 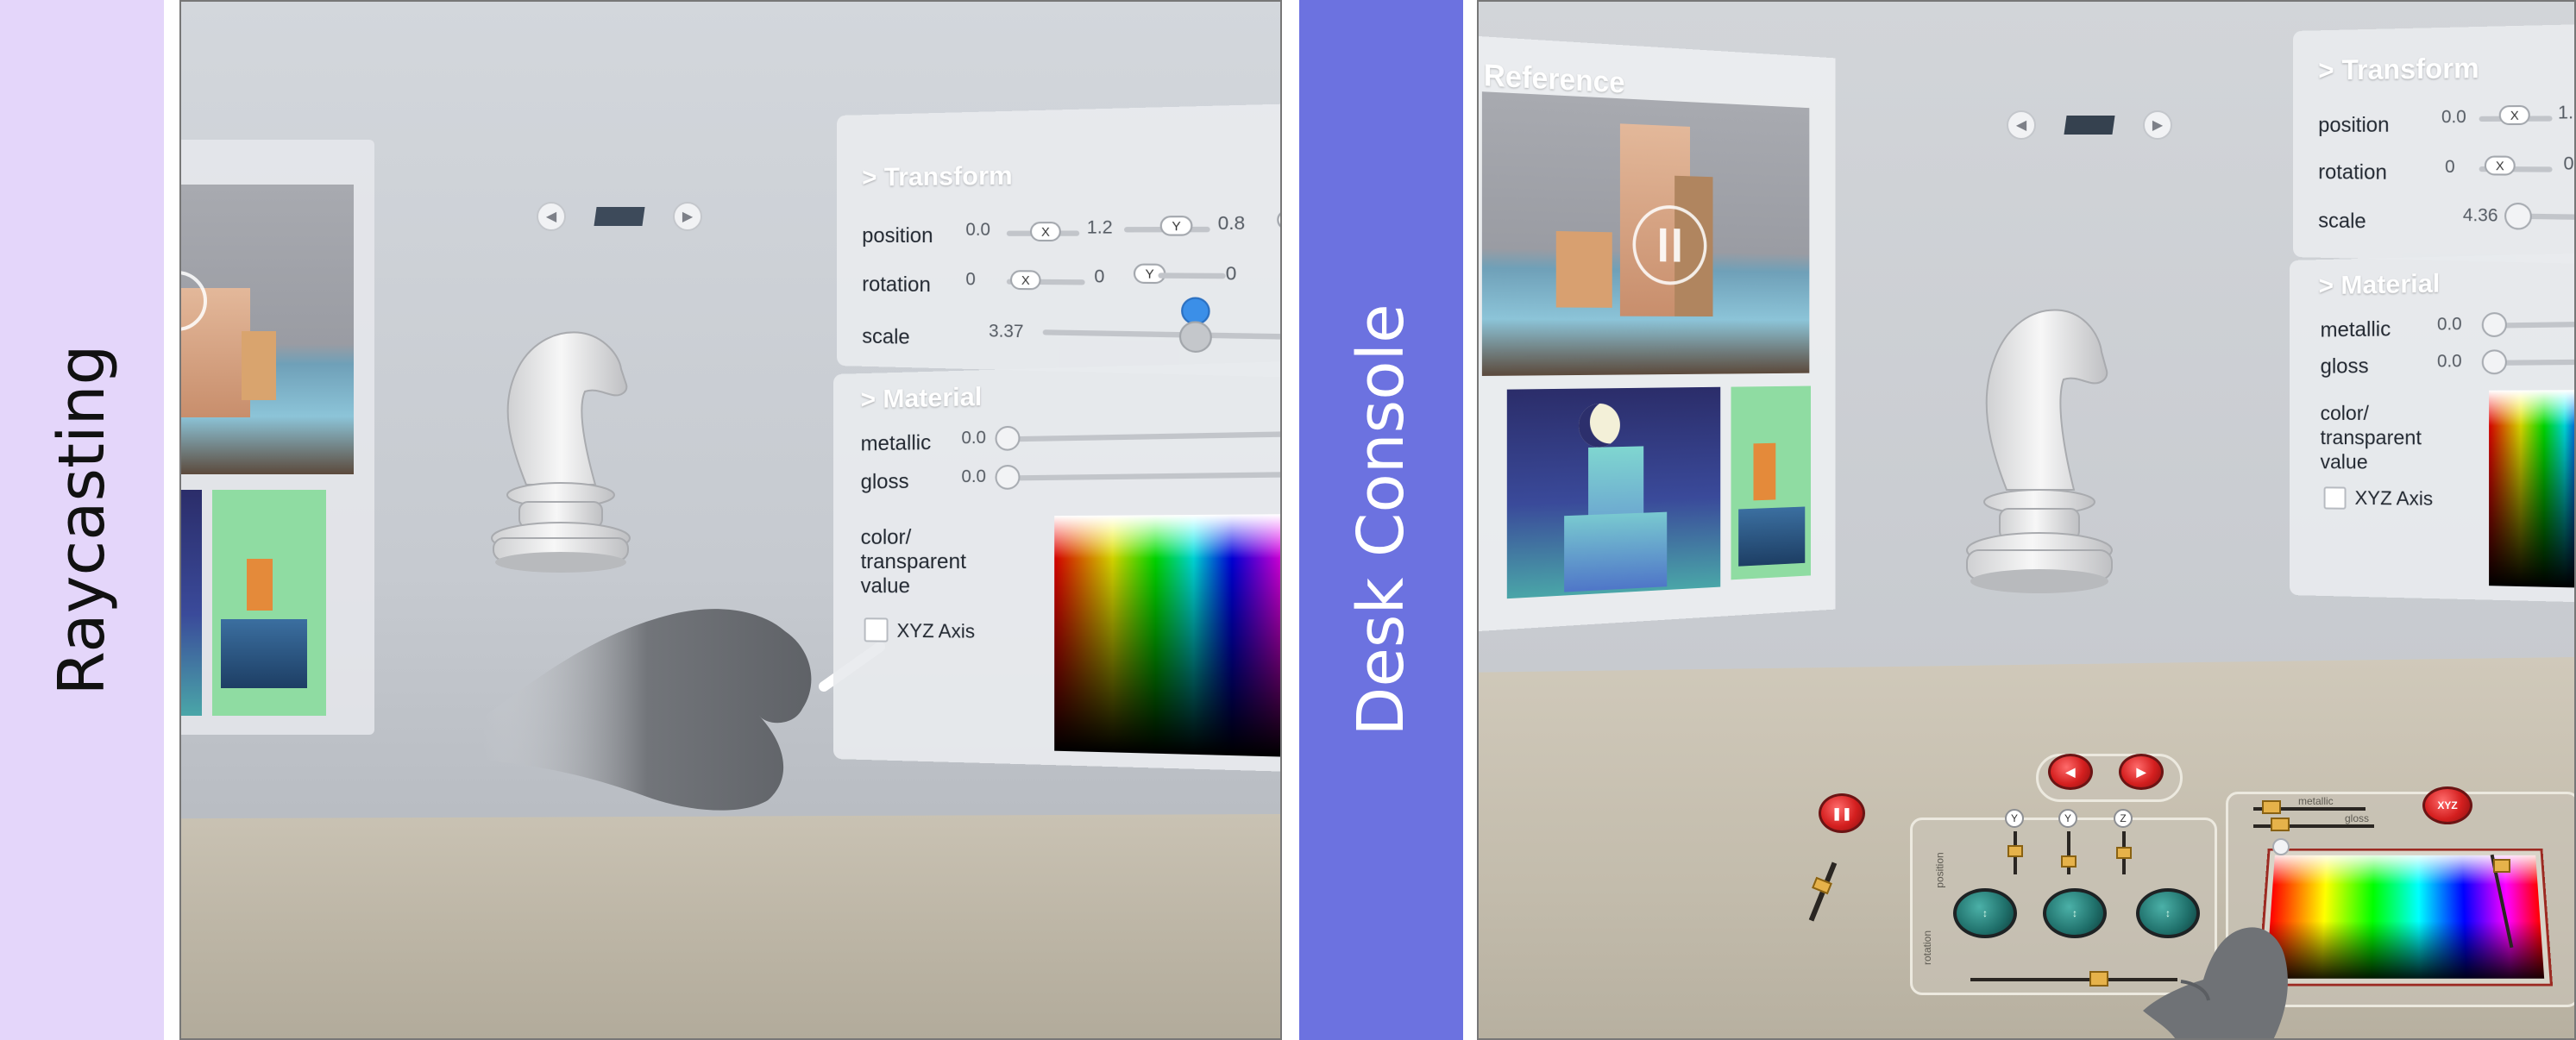 I want to click on raycasting-label-band: Raycasting, so click(x=82, y=520).